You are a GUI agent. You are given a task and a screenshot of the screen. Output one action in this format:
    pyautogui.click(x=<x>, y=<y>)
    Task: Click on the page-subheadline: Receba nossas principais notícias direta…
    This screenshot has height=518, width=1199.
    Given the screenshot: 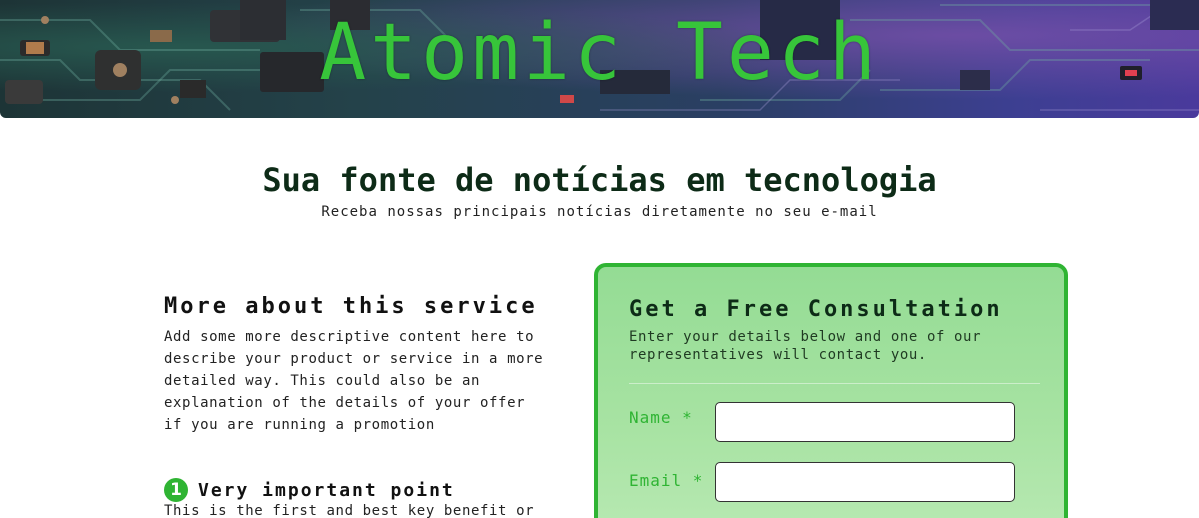 What is the action you would take?
    pyautogui.click(x=599, y=212)
    